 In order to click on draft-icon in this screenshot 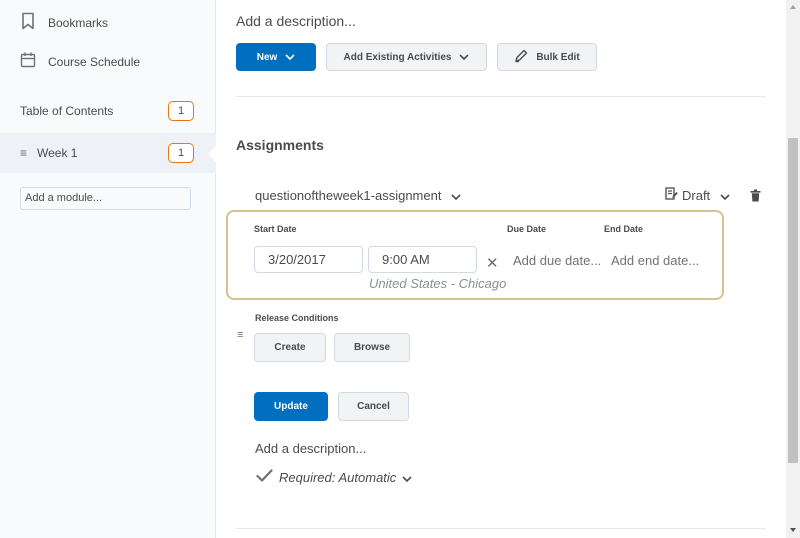, I will do `click(671, 195)`.